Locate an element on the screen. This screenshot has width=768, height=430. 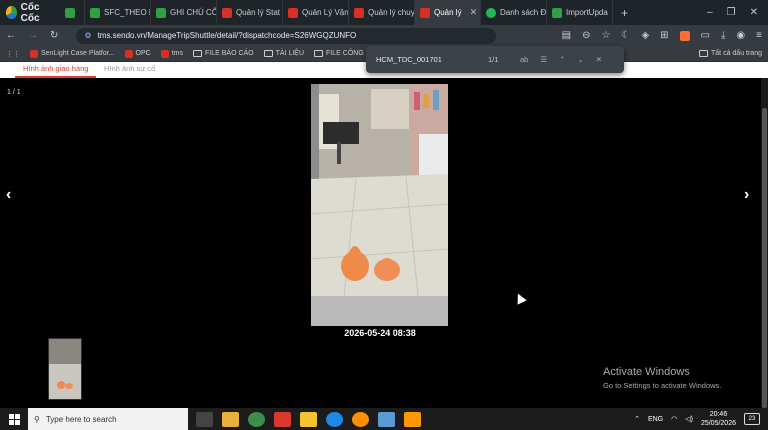
close-tab-icon: ✕ is located at coordinates (474, 12).